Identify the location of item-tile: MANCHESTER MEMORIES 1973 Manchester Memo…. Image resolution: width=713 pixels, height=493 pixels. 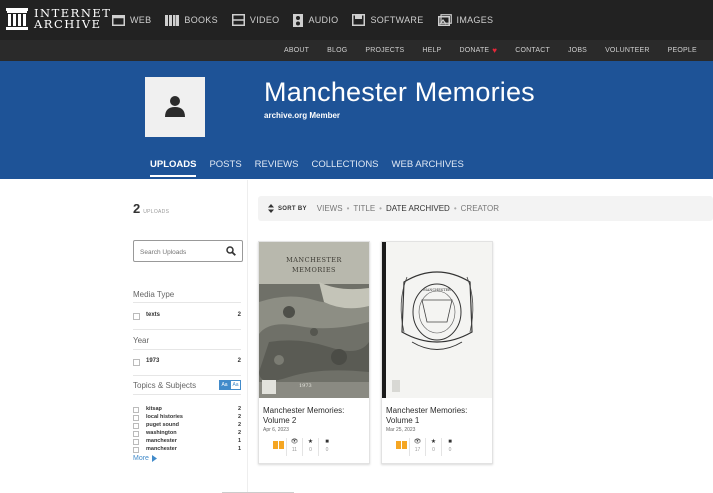
(314, 352).